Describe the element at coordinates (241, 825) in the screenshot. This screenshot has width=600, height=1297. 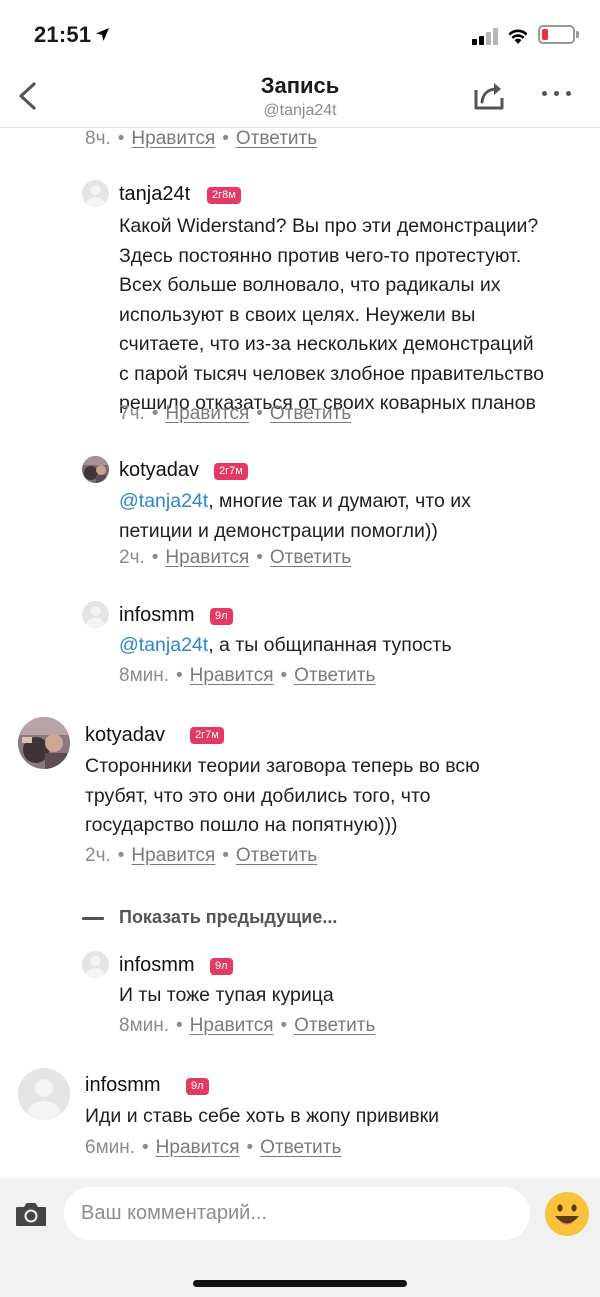
I see `comment-line: государство пошло на попятную)))` at that location.